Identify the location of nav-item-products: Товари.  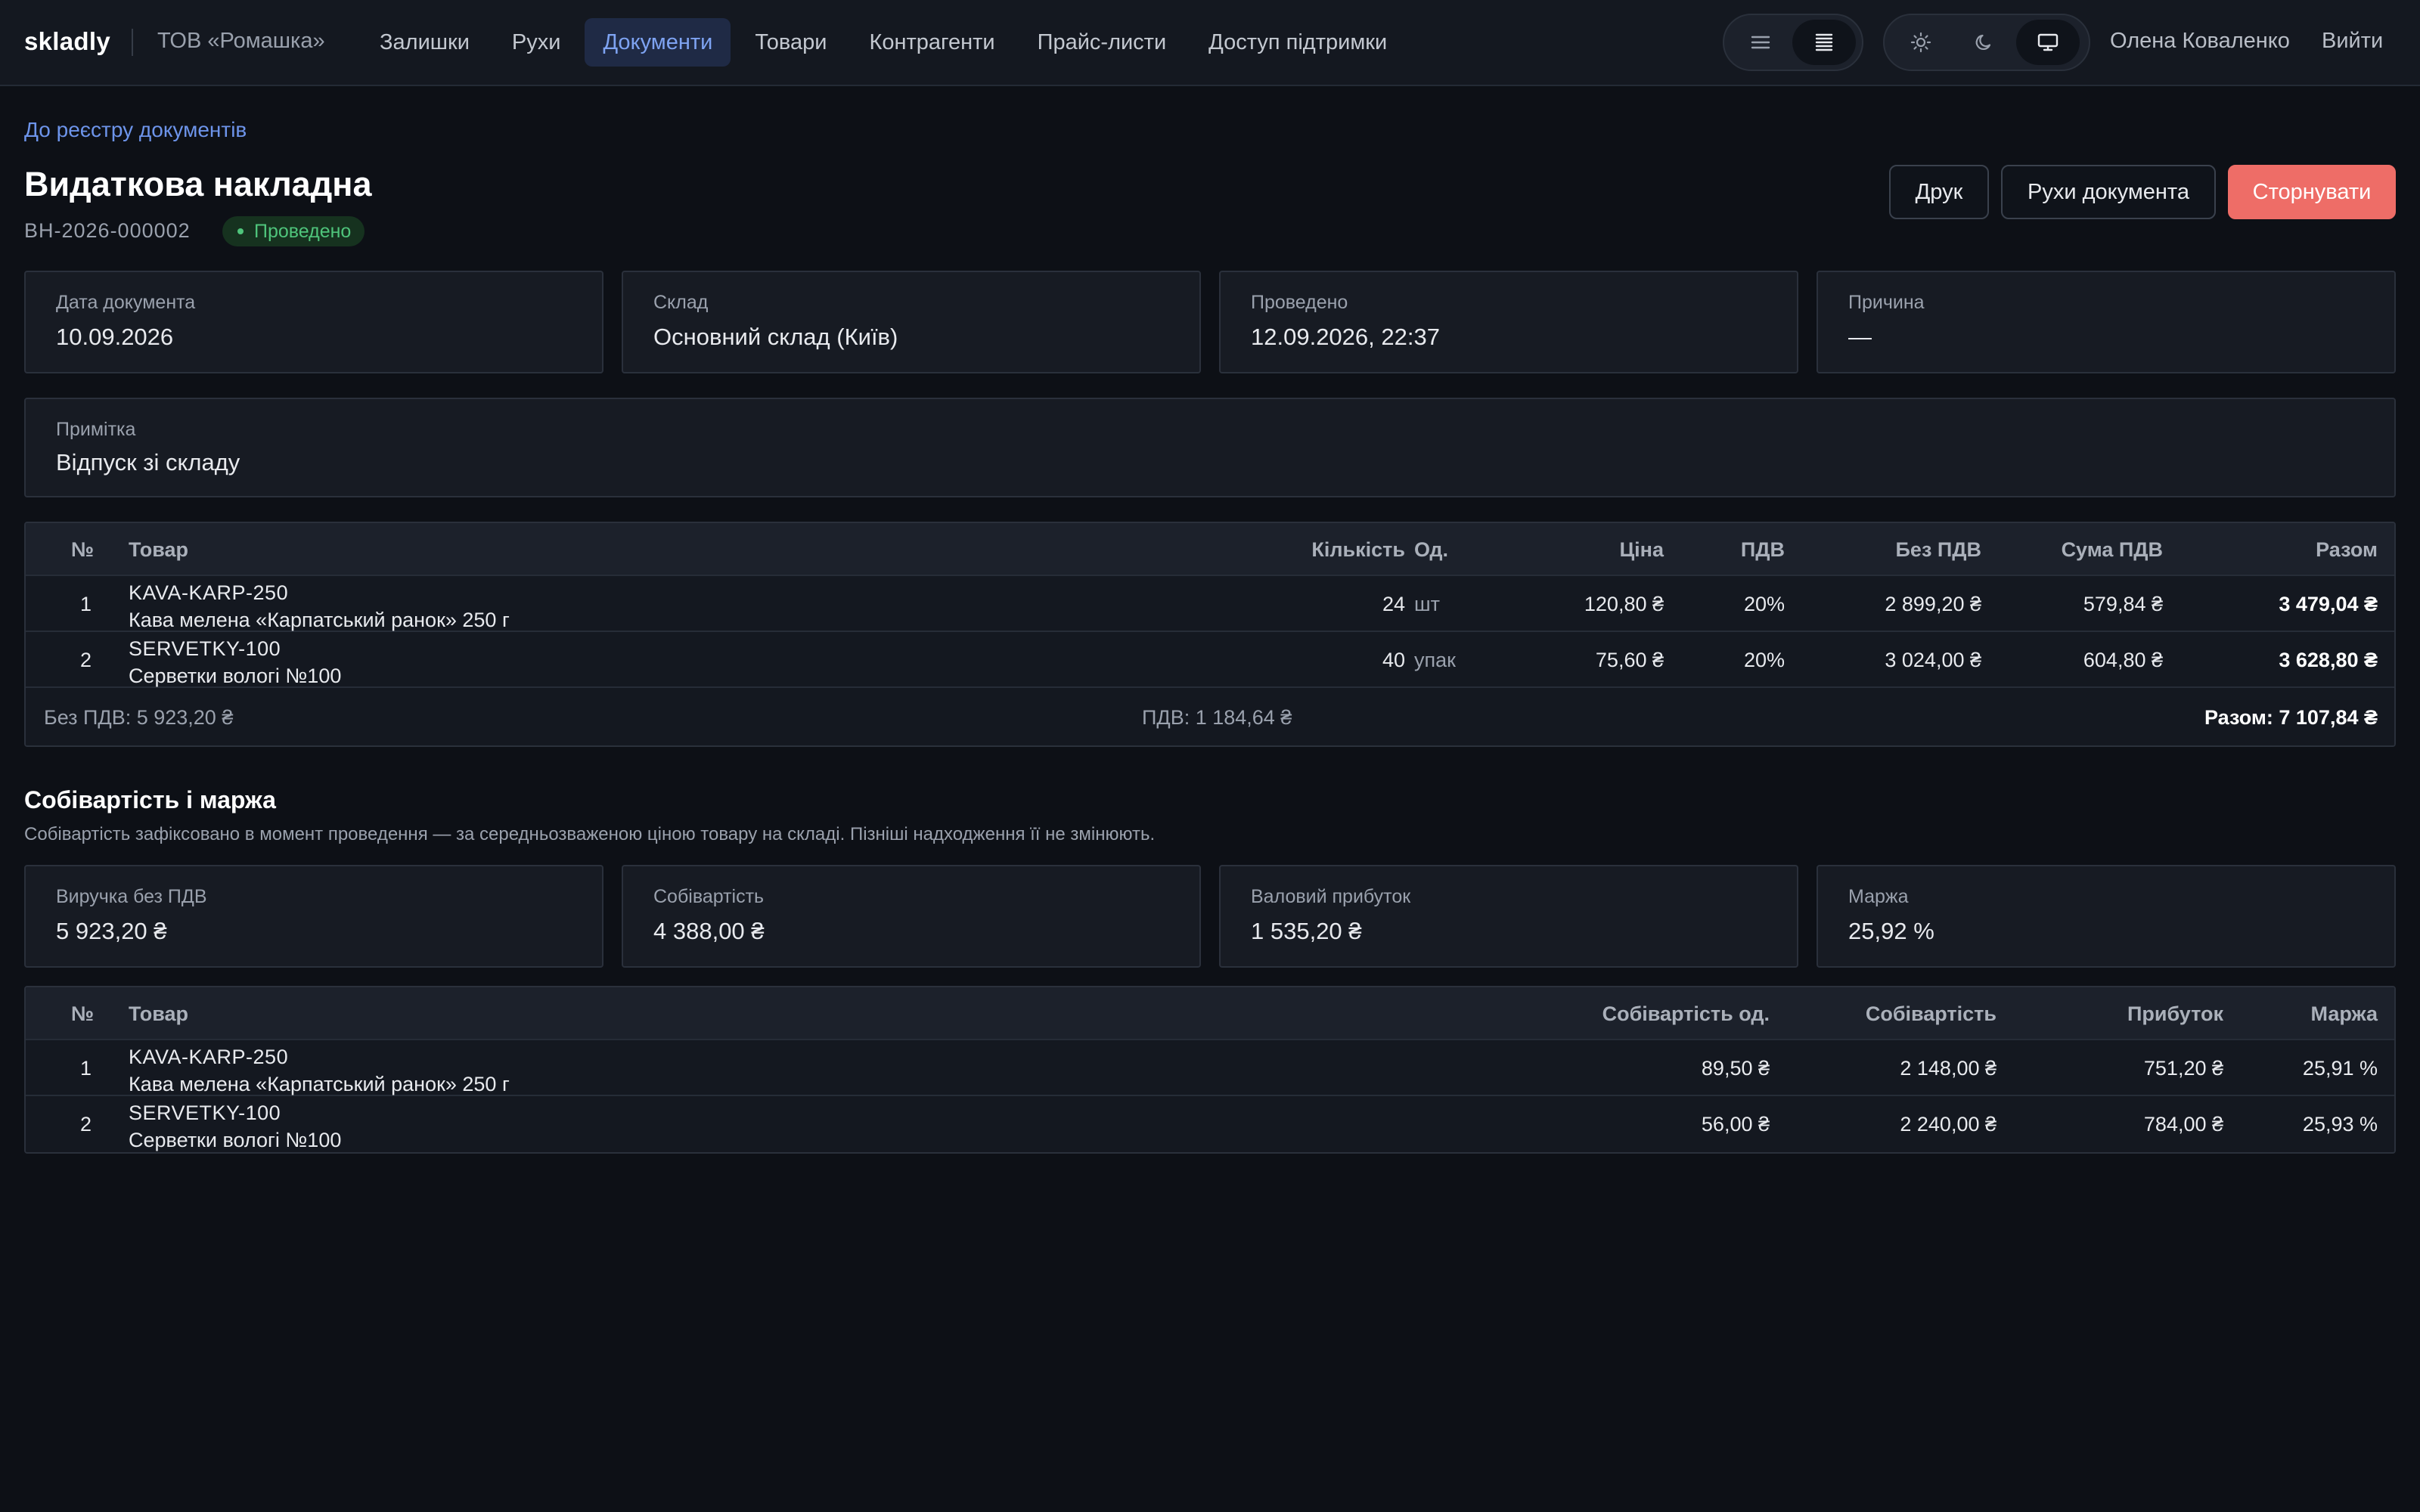
(791, 42).